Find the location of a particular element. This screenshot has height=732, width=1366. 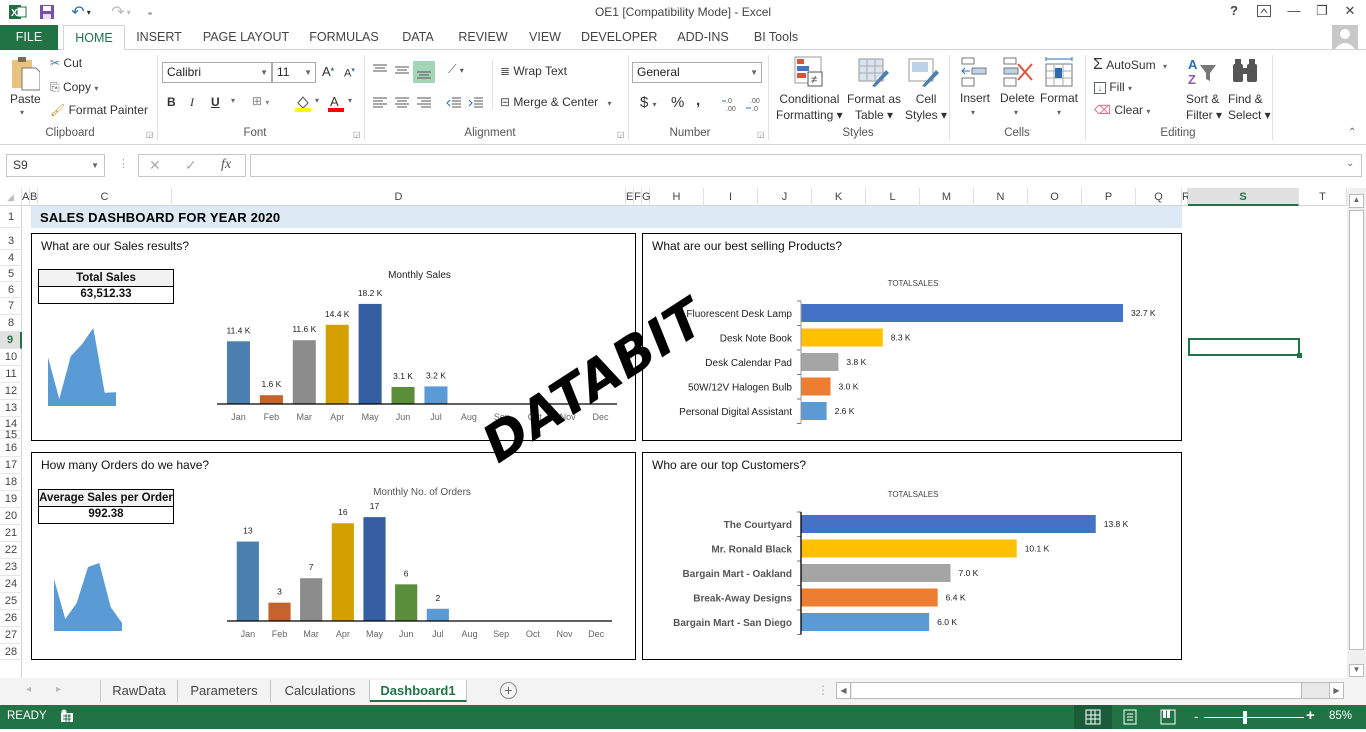

minimize-button: — is located at coordinates (1294, 12).